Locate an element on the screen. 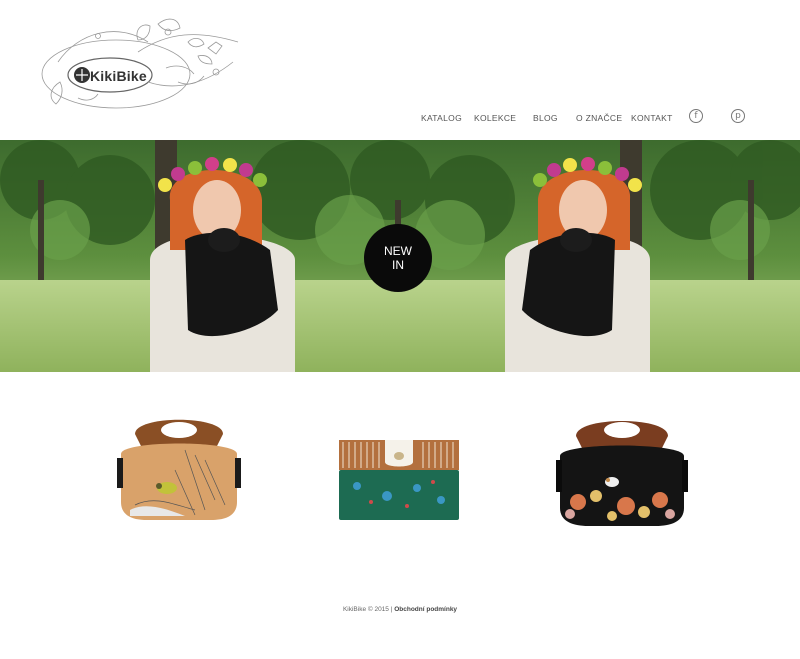  new-in-line2: IN is located at coordinates (398, 265).